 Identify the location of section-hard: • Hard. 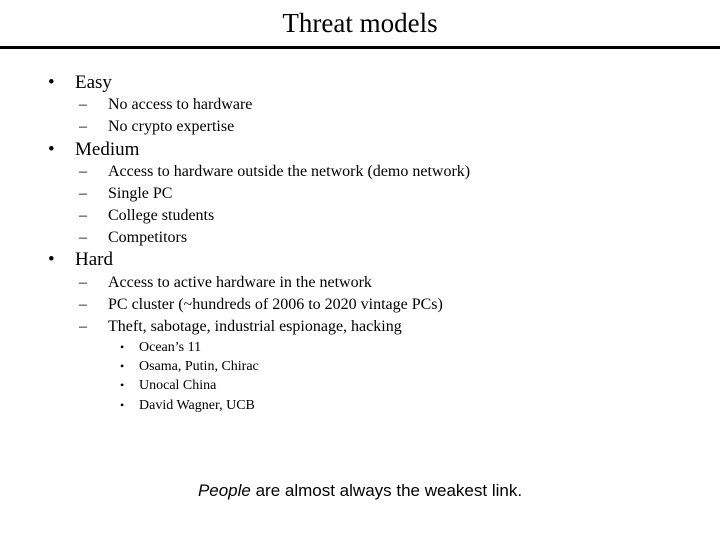
(80, 260).